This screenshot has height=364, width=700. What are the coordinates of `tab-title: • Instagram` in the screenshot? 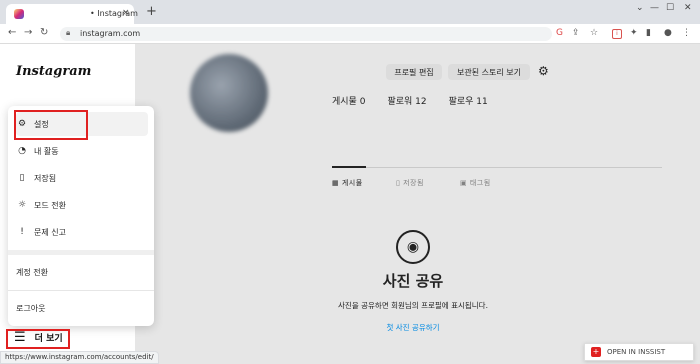 It's located at (114, 13).